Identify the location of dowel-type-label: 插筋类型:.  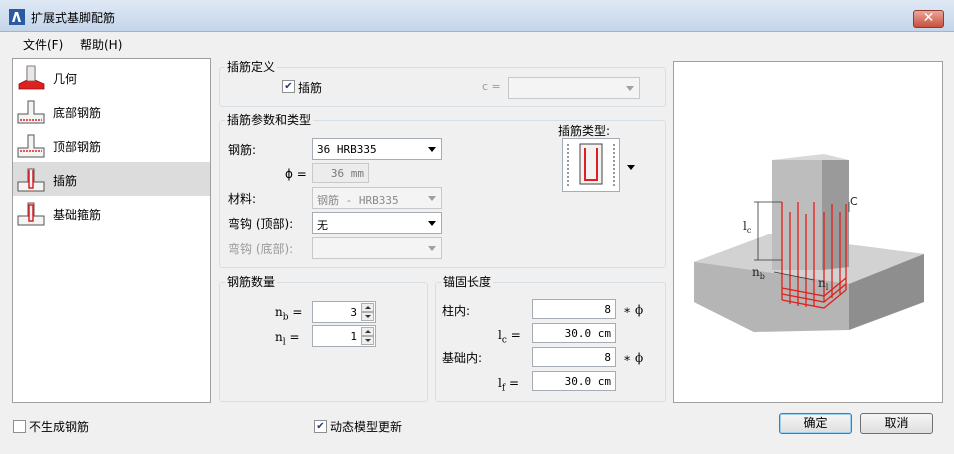
(584, 131).